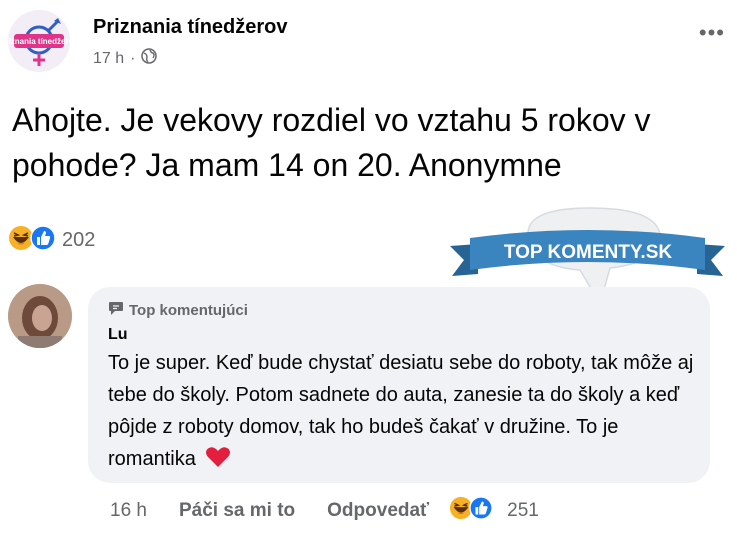 This screenshot has width=737, height=538. I want to click on top-commenter-icon, so click(116, 310).